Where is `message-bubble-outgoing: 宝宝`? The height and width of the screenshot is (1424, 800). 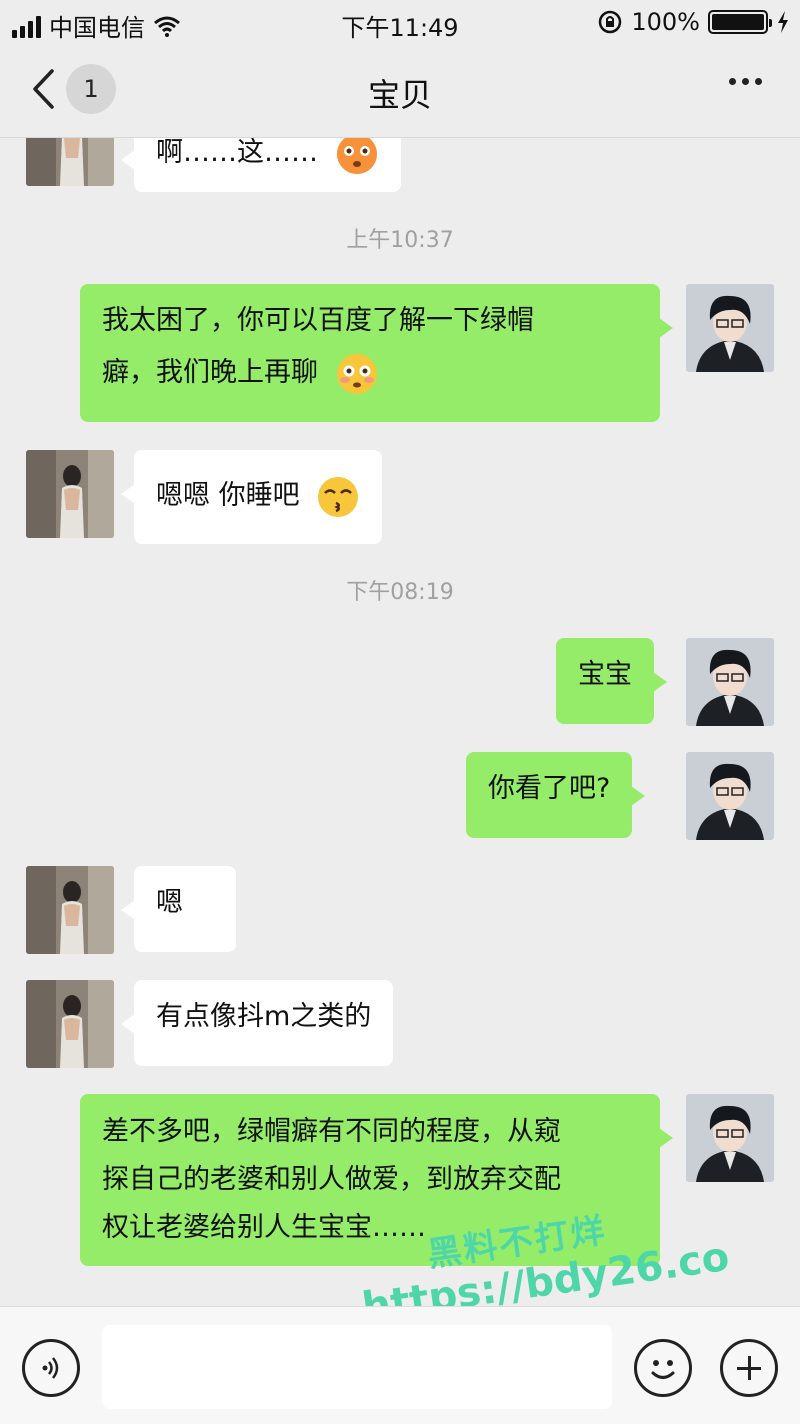 message-bubble-outgoing: 宝宝 is located at coordinates (611, 681).